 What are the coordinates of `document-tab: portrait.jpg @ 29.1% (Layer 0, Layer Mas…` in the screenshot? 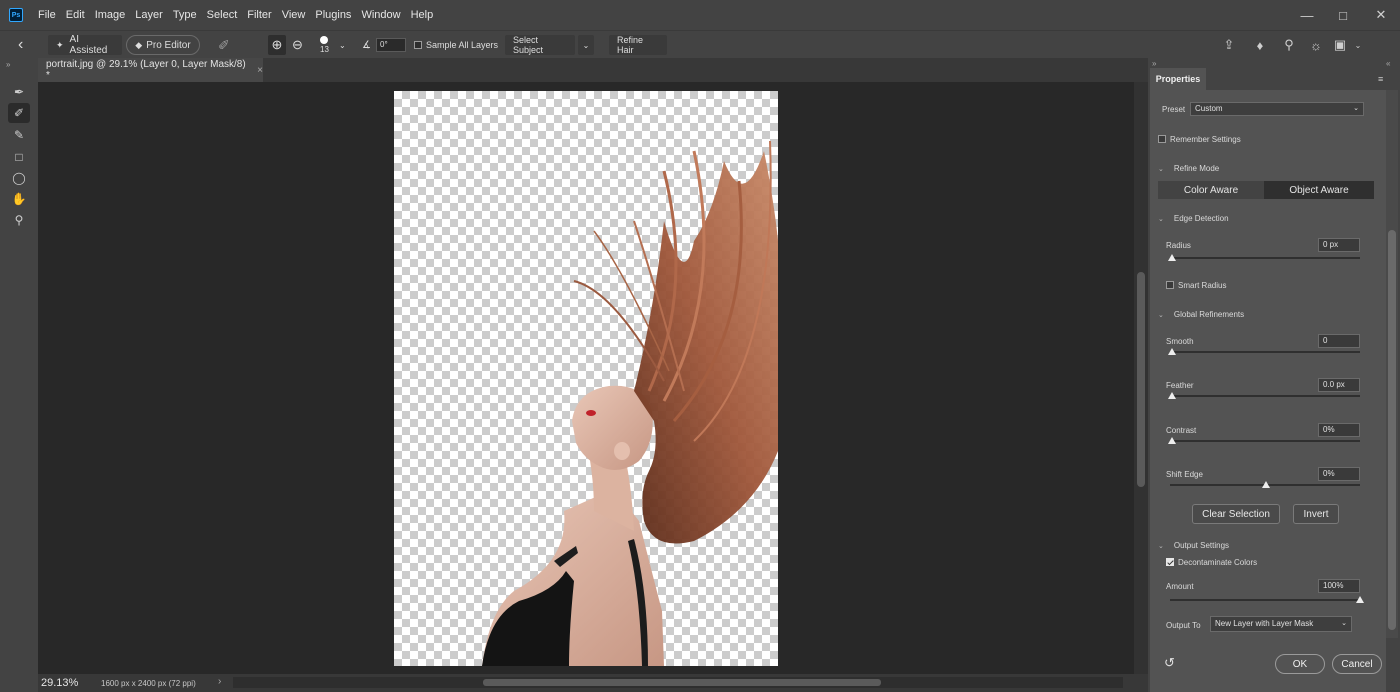 It's located at (150, 70).